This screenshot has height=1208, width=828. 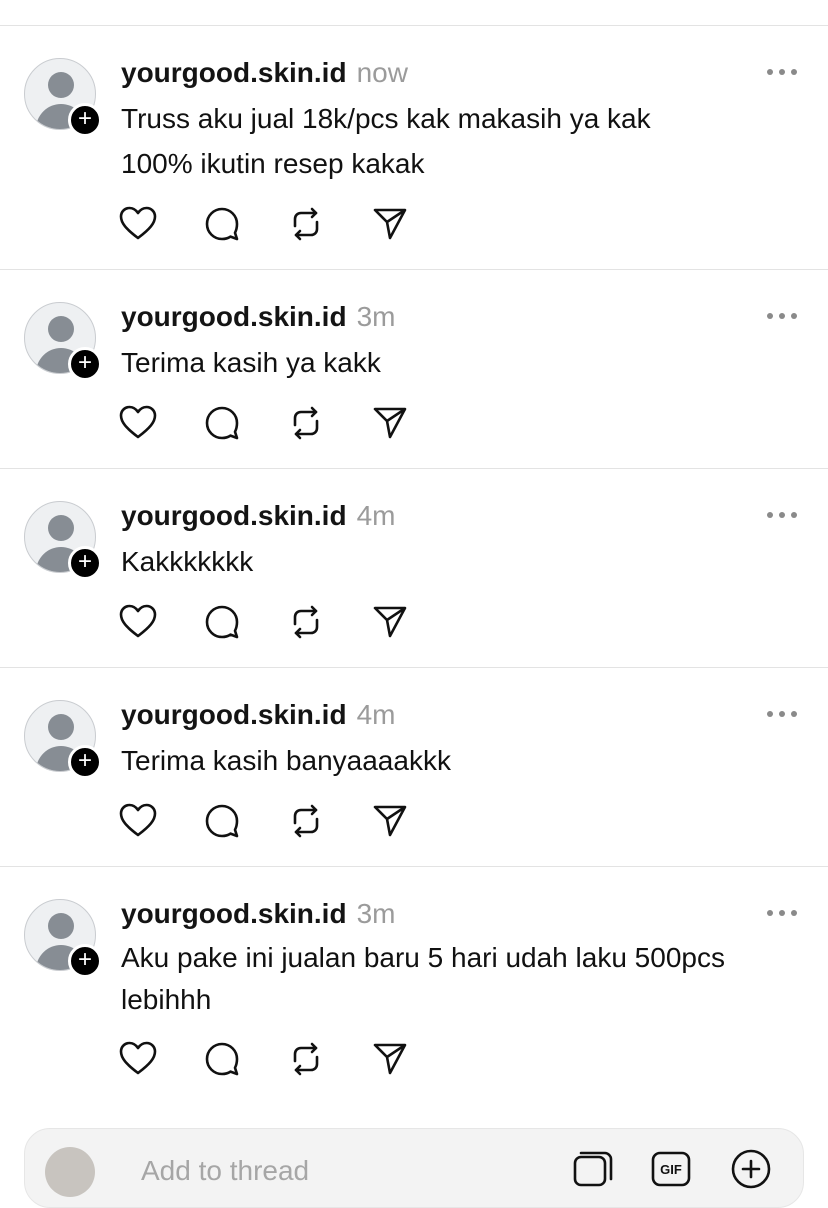 I want to click on add-to-thread-input: Add to thread, so click(x=225, y=1171).